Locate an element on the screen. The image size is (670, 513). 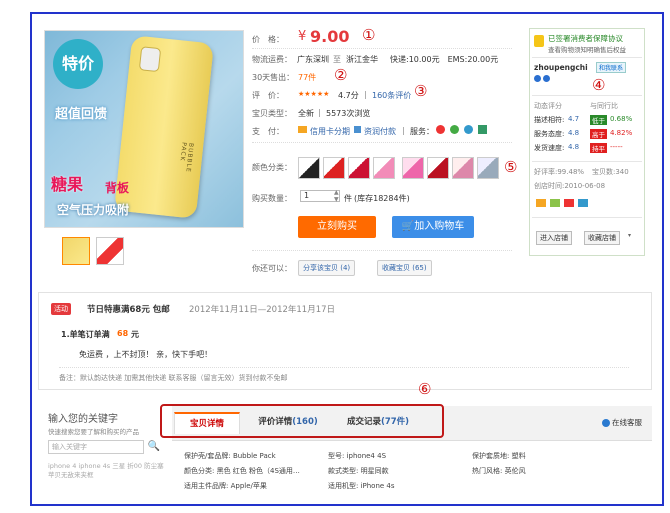
chevron-down-icon: ▾ is located at coordinates (629, 235).